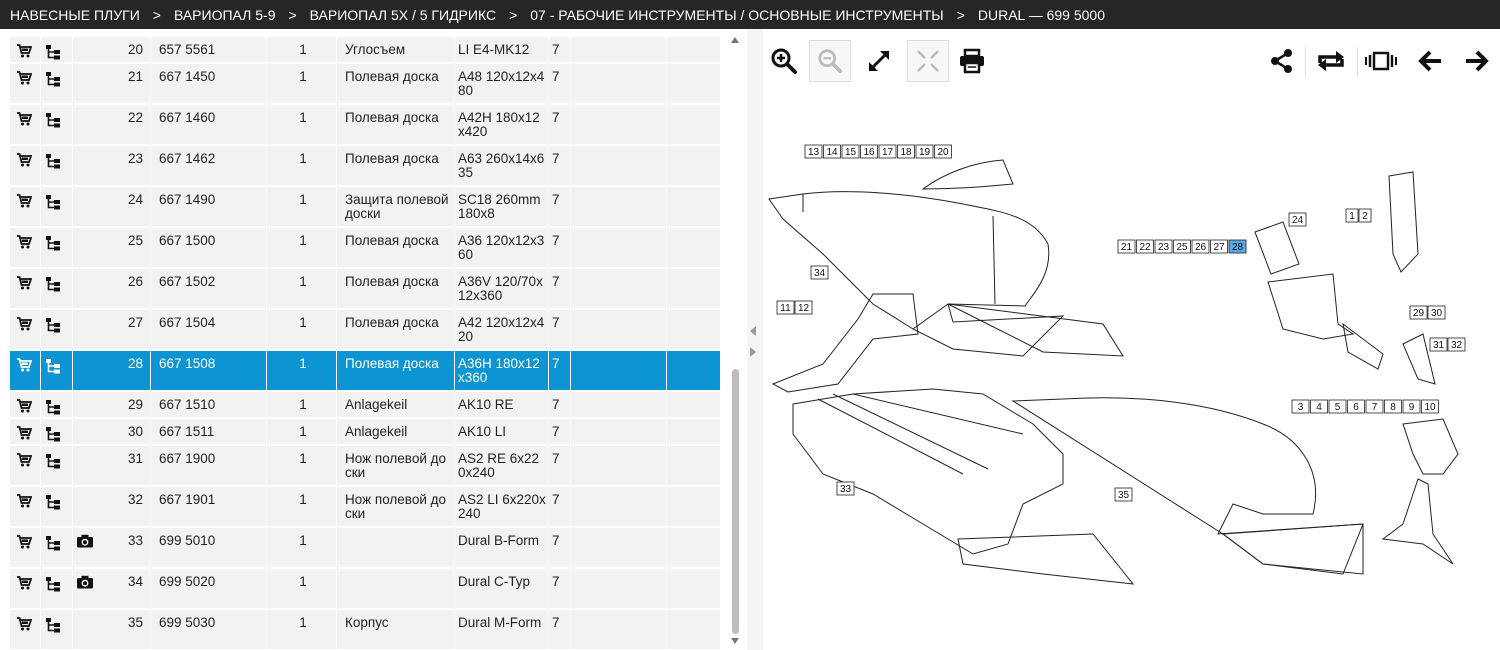 This screenshot has height=650, width=1500. What do you see at coordinates (75, 15) in the screenshot?
I see `breadcrumb-item: НАВЕСНЫЕ ПЛУГИ` at bounding box center [75, 15].